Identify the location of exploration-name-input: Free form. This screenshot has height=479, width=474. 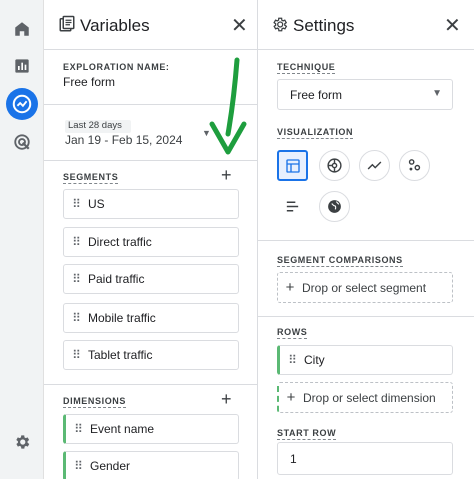
(89, 82).